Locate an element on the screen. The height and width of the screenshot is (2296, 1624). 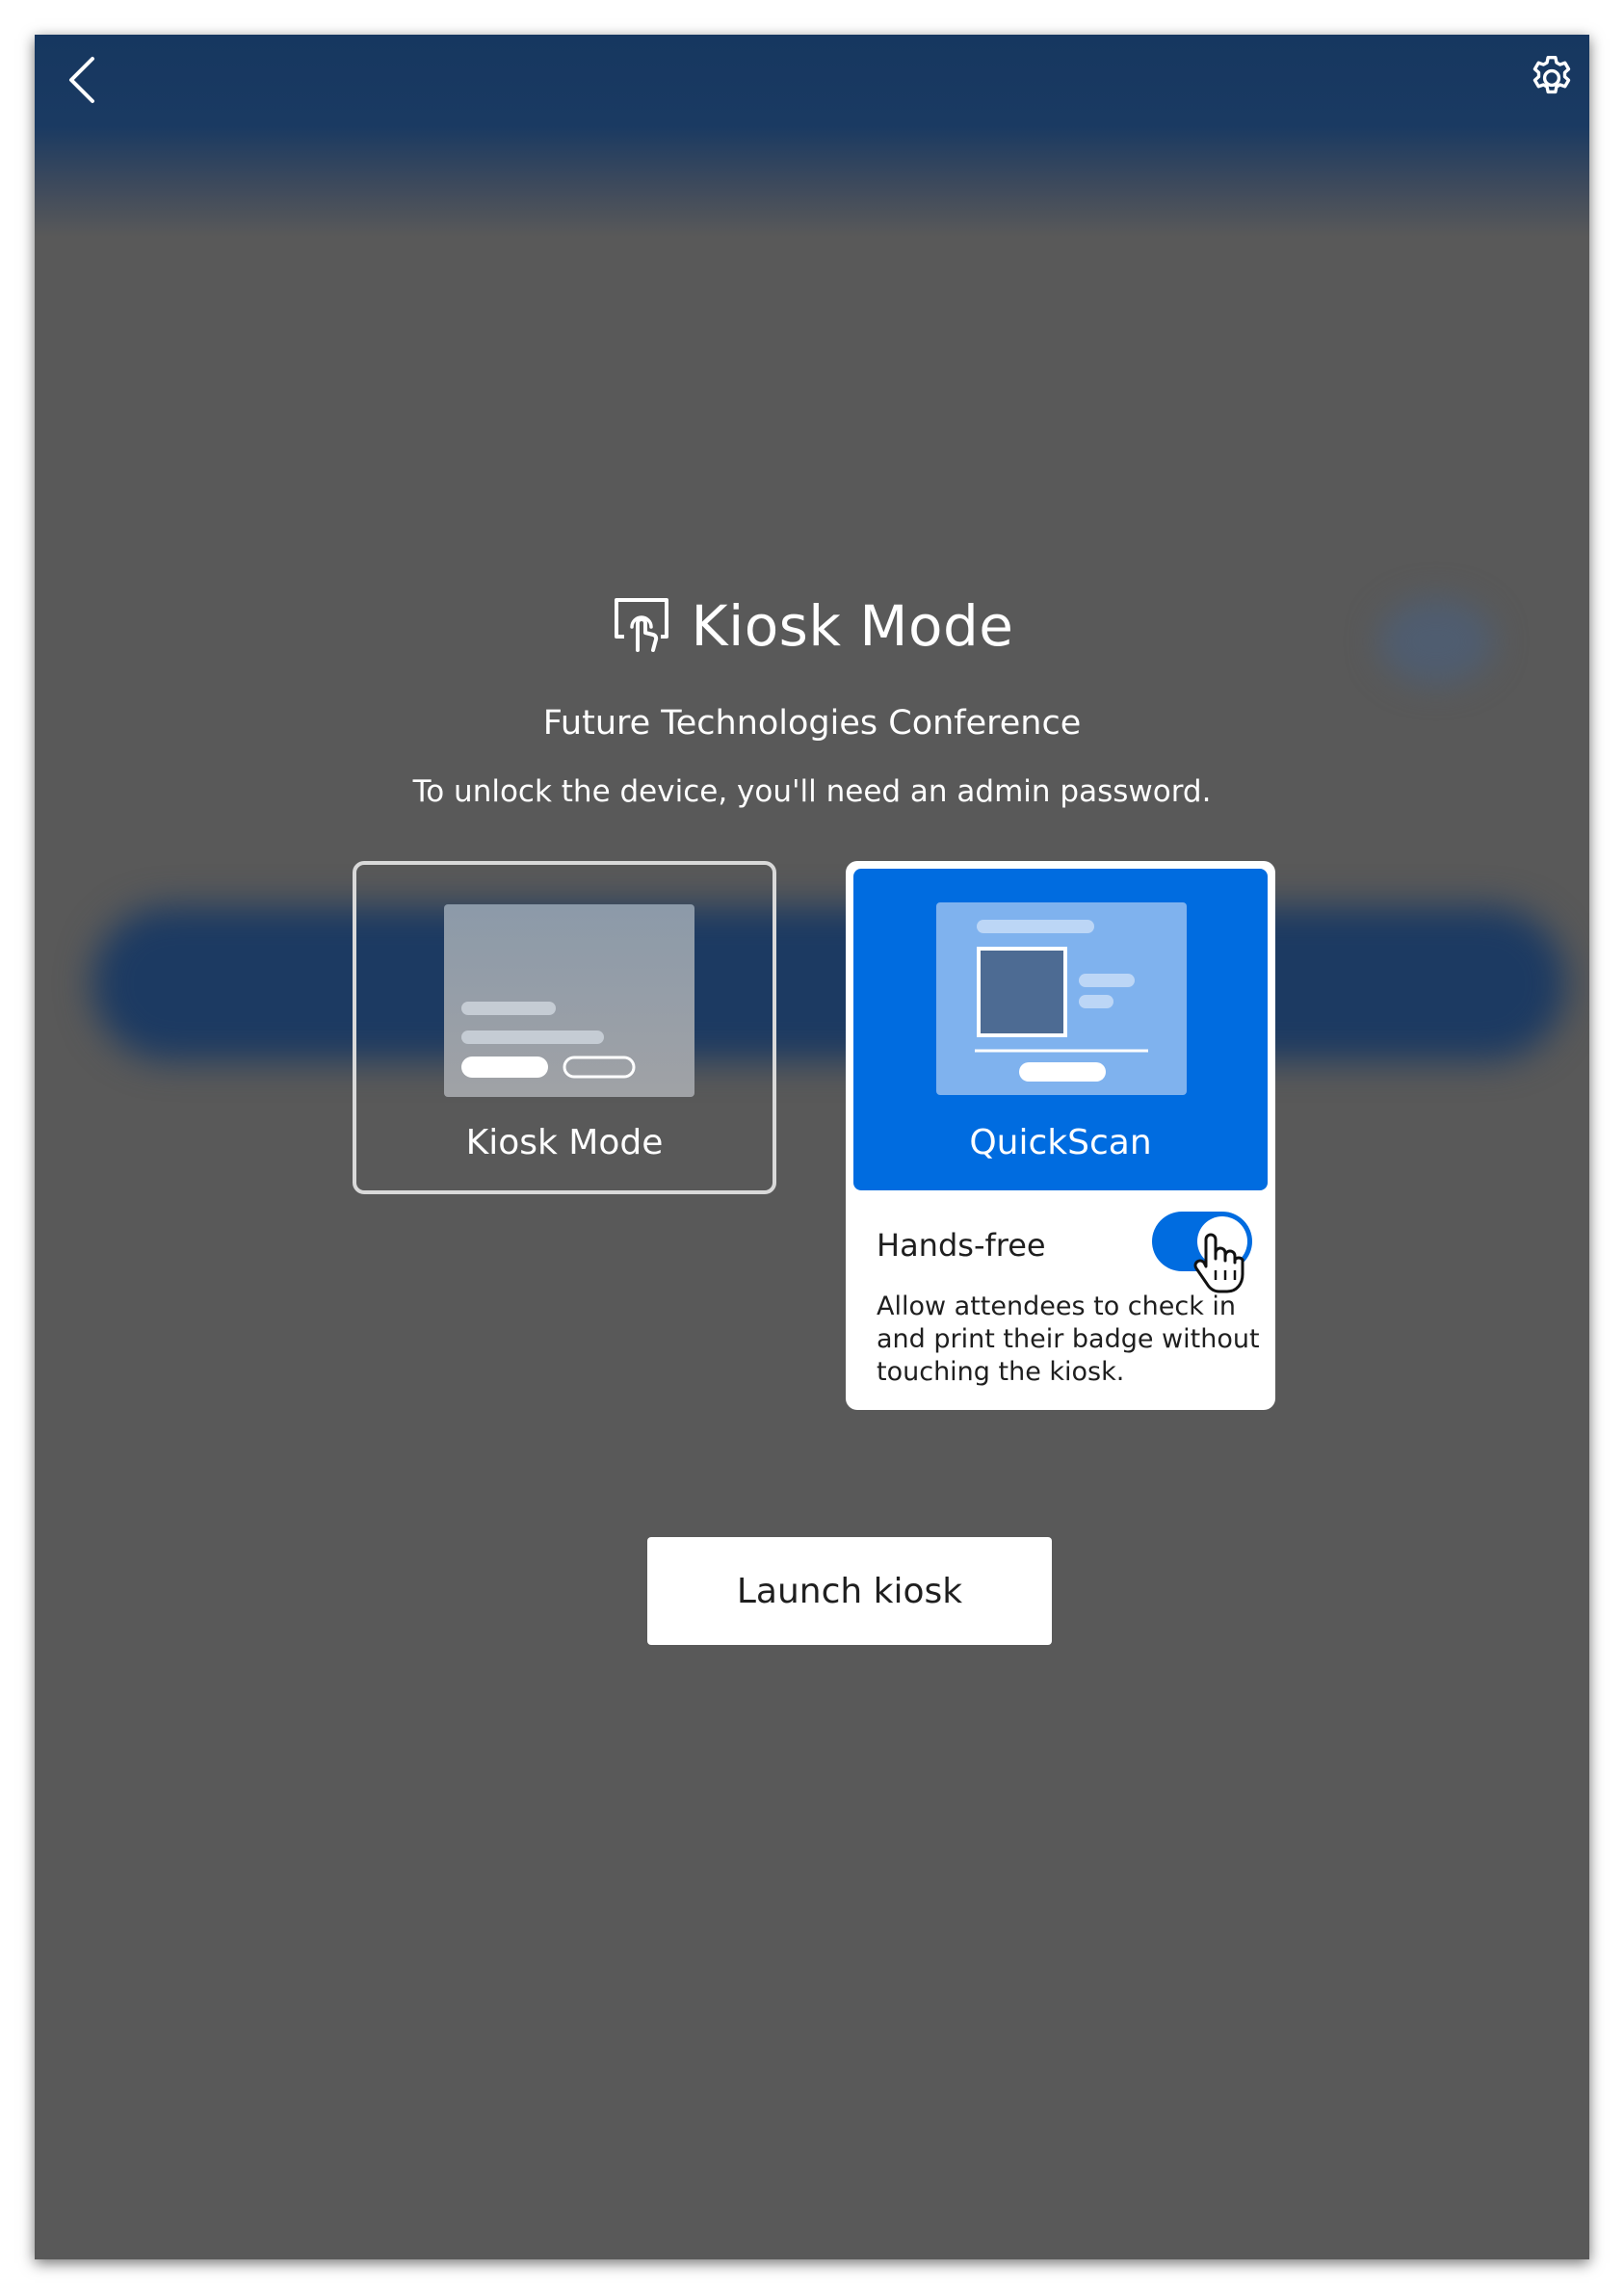
settings-button is located at coordinates (1551, 78).